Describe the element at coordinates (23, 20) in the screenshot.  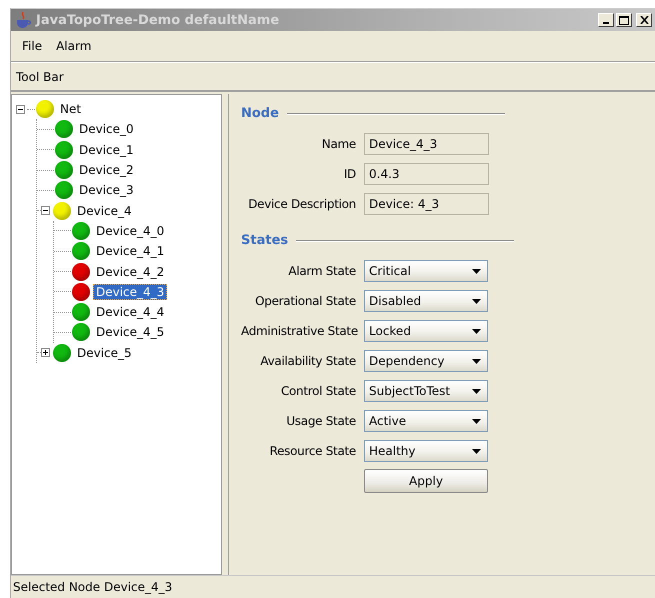
I see `coffee-cup-icon` at that location.